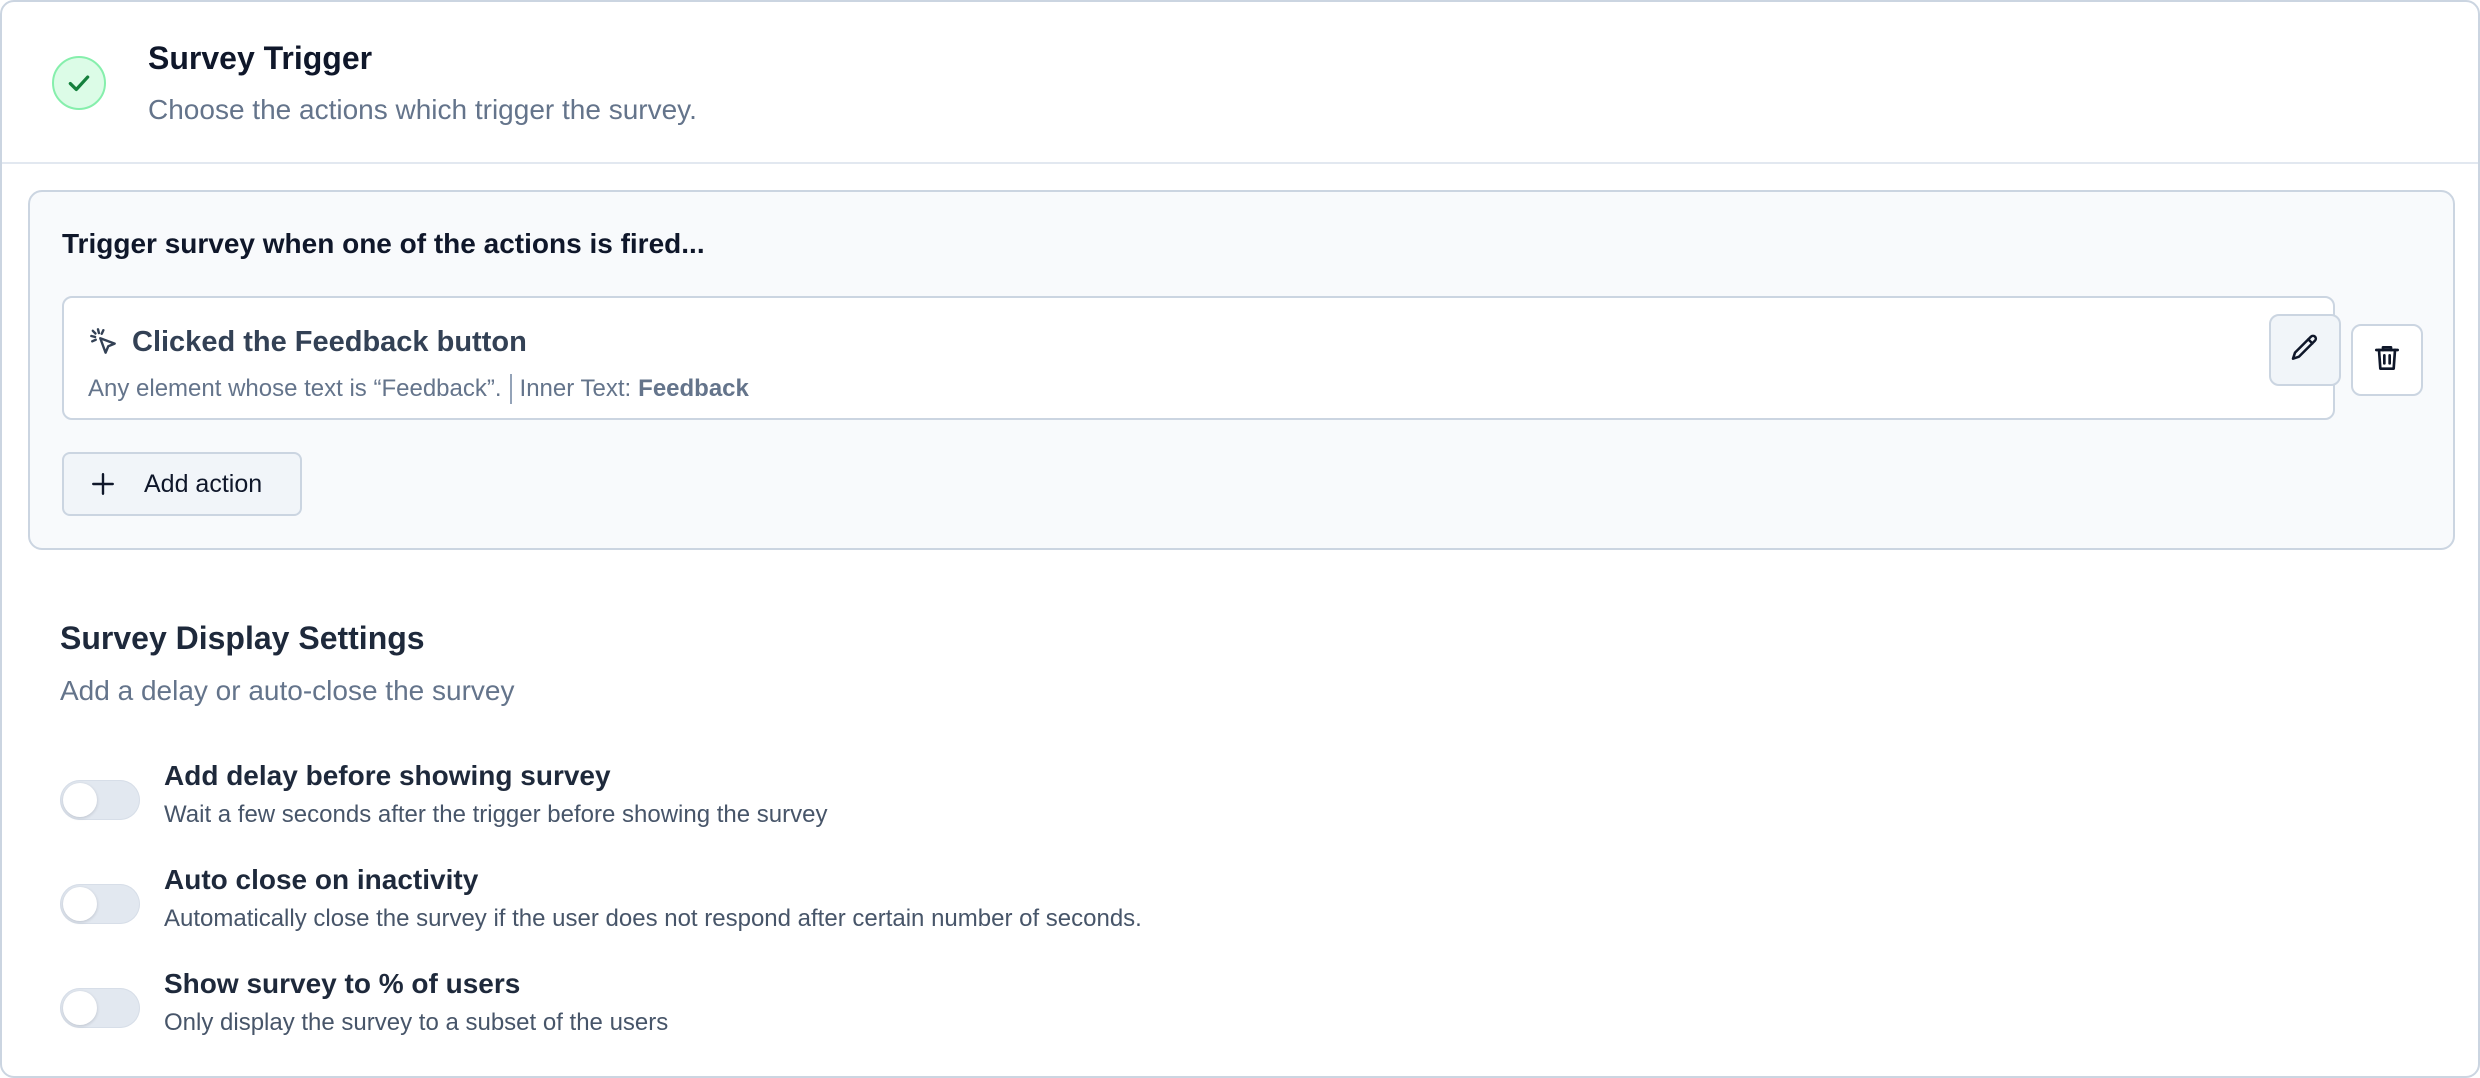 The image size is (2480, 1078). What do you see at coordinates (100, 1008) in the screenshot?
I see `percent-users-toggle` at bounding box center [100, 1008].